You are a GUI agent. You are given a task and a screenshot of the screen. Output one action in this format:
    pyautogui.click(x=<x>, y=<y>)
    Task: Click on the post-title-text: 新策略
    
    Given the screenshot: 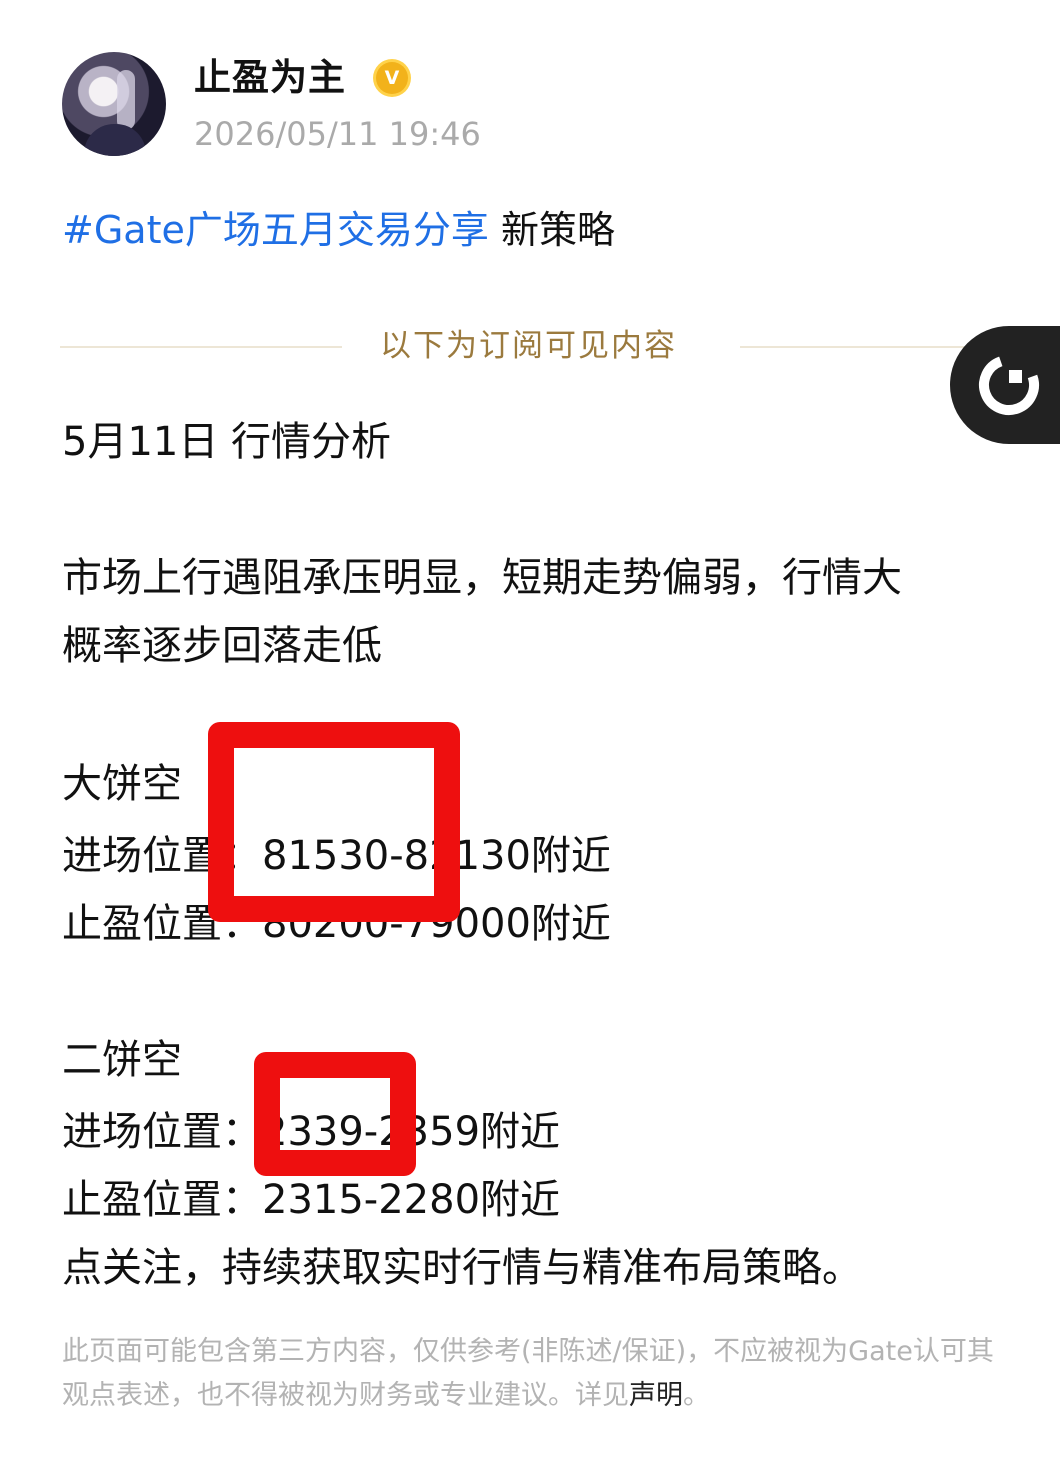 What is the action you would take?
    pyautogui.click(x=551, y=230)
    